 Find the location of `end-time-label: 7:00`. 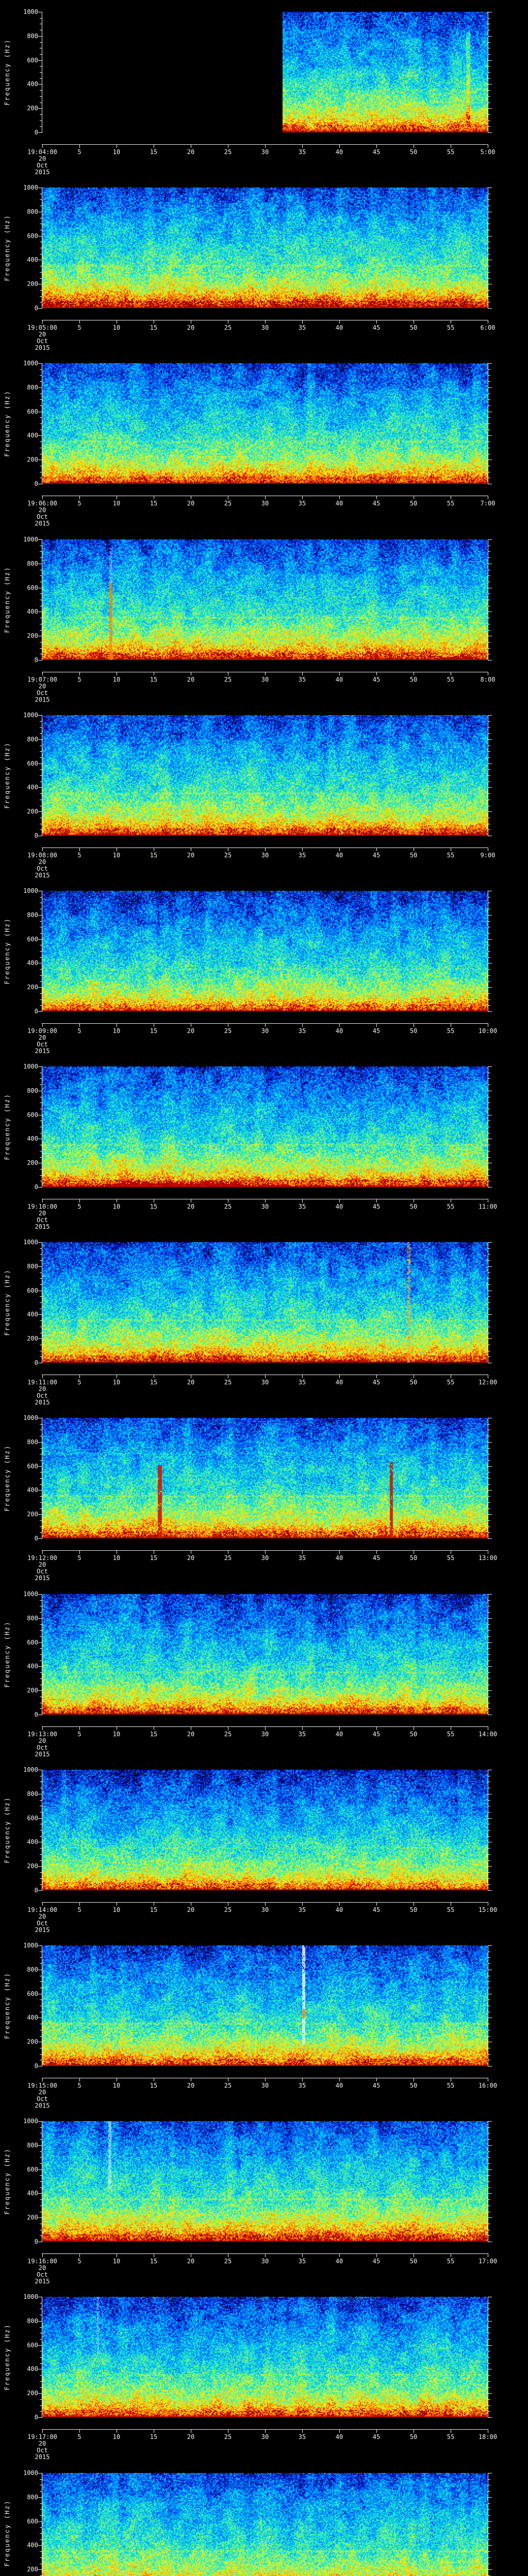

end-time-label: 7:00 is located at coordinates (488, 504).